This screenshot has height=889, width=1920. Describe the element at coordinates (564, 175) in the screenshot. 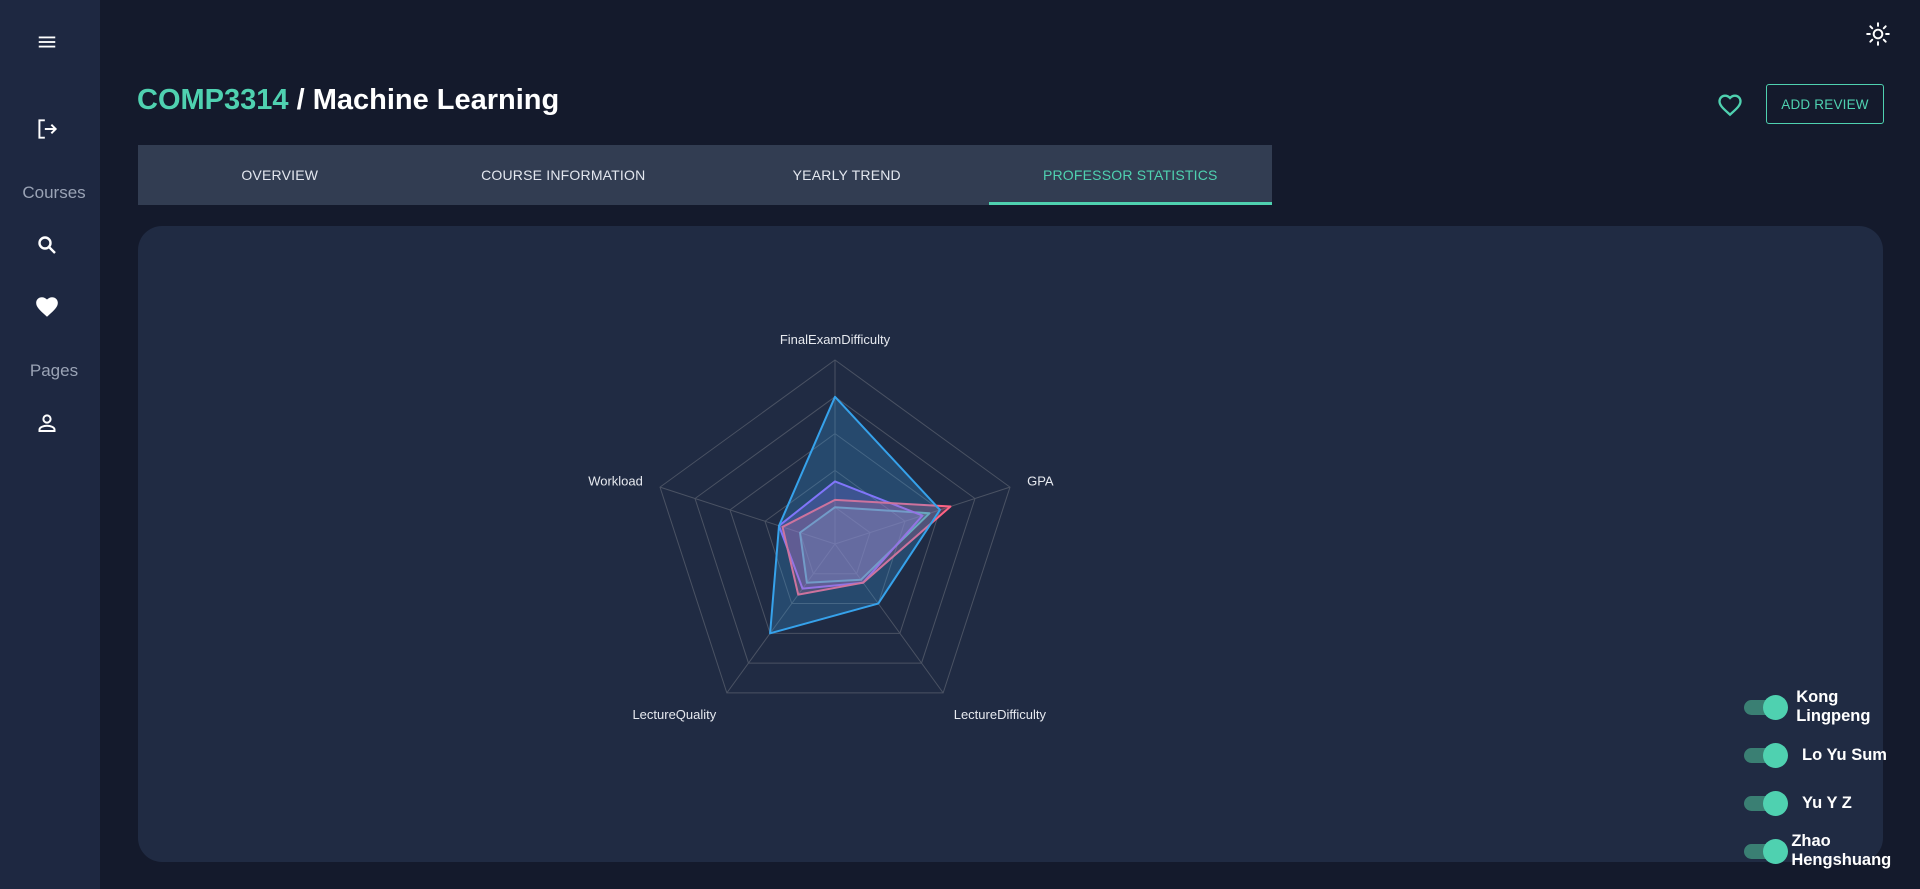

I see `tab-course-information: COURSE INFORMATION` at that location.